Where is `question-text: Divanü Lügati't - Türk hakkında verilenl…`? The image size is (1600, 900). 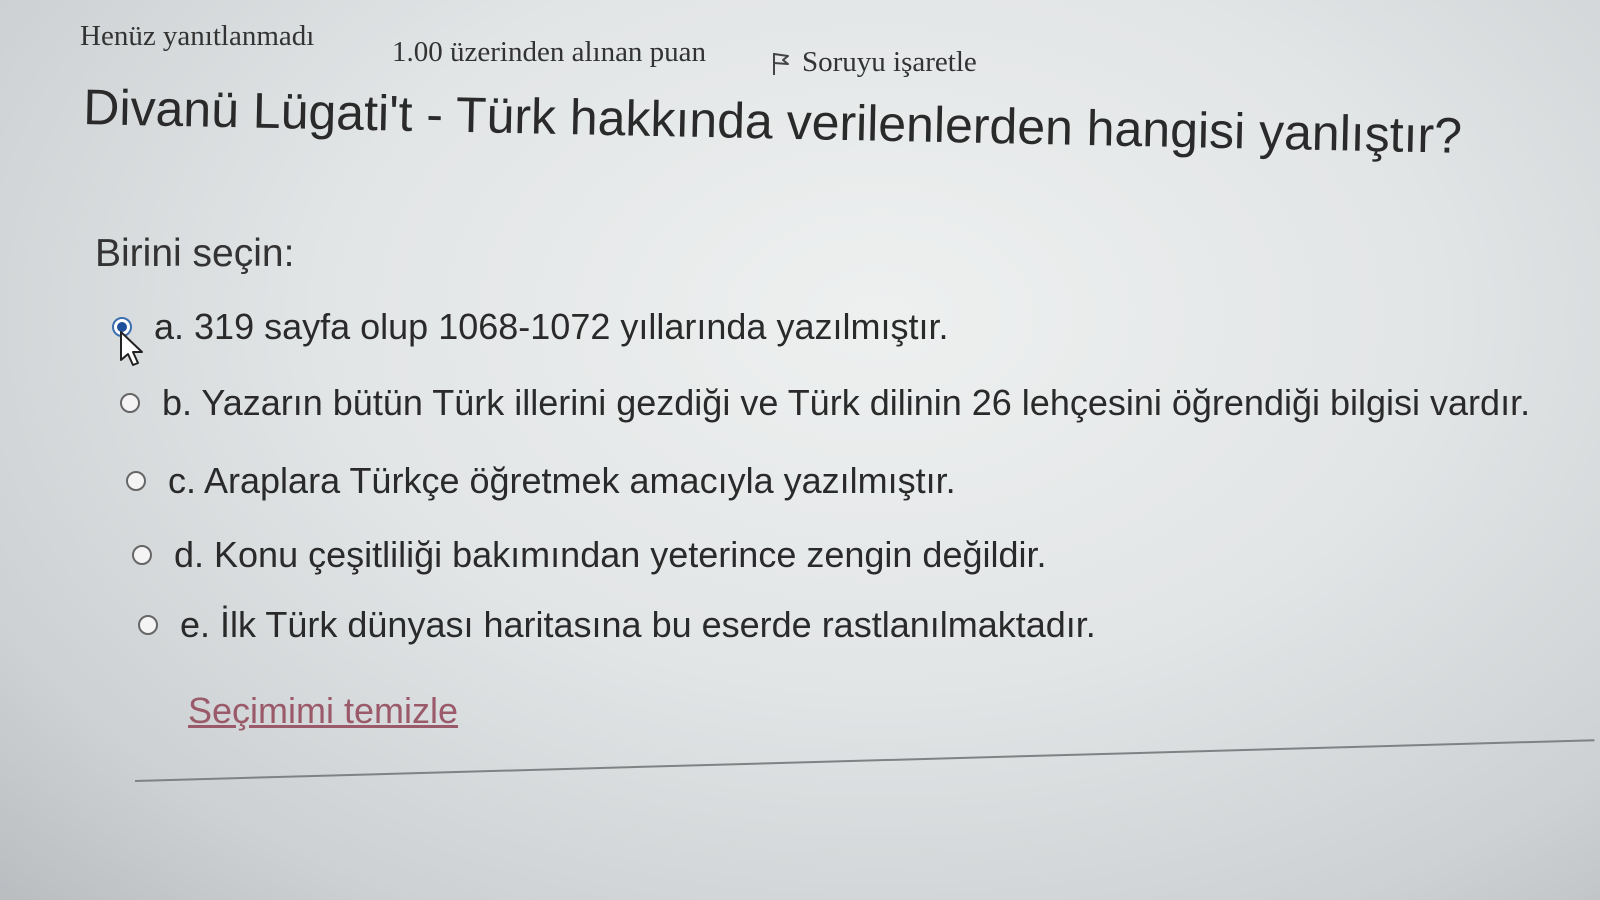 question-text: Divanü Lügati't - Türk hakkında verilenl… is located at coordinates (772, 121).